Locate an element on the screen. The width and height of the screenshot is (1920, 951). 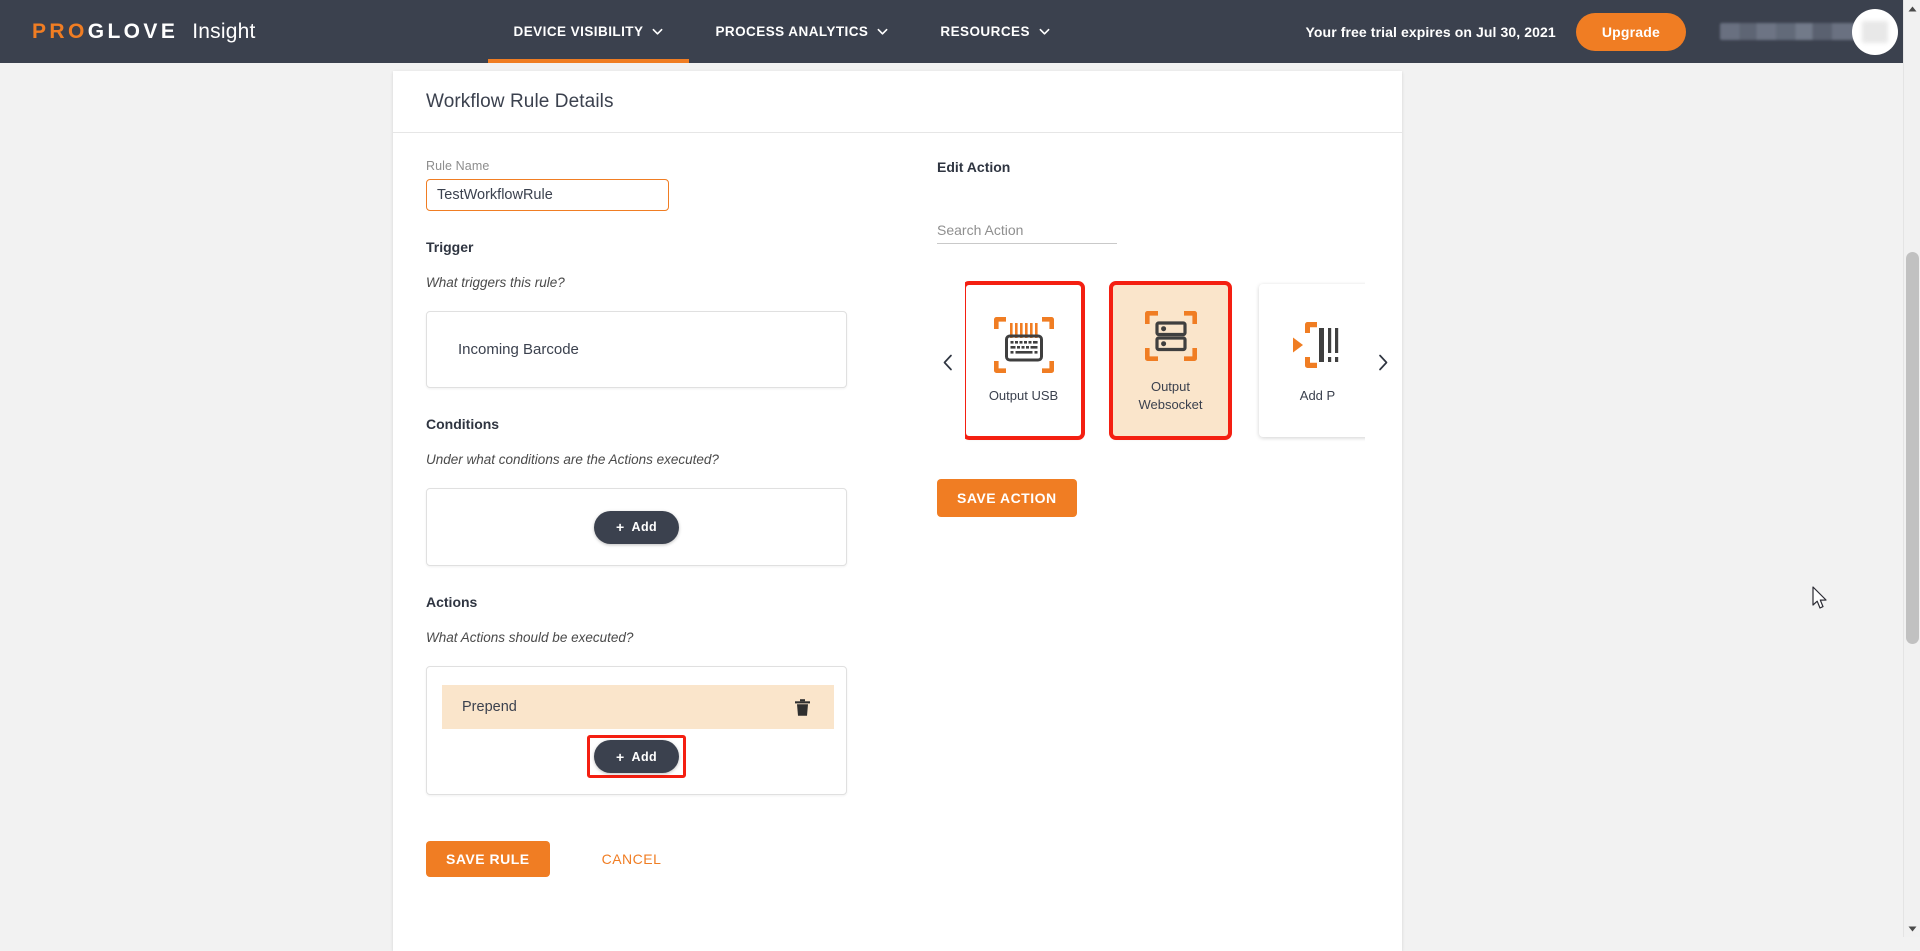
save-rule-button: SAVE RULE is located at coordinates (488, 859).